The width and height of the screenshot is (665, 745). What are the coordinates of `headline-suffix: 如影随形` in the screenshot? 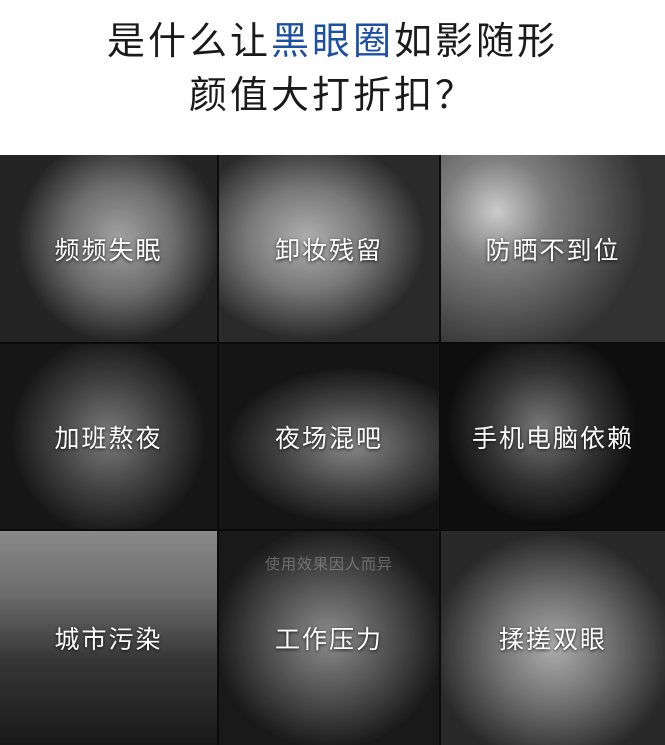 It's located at (476, 41).